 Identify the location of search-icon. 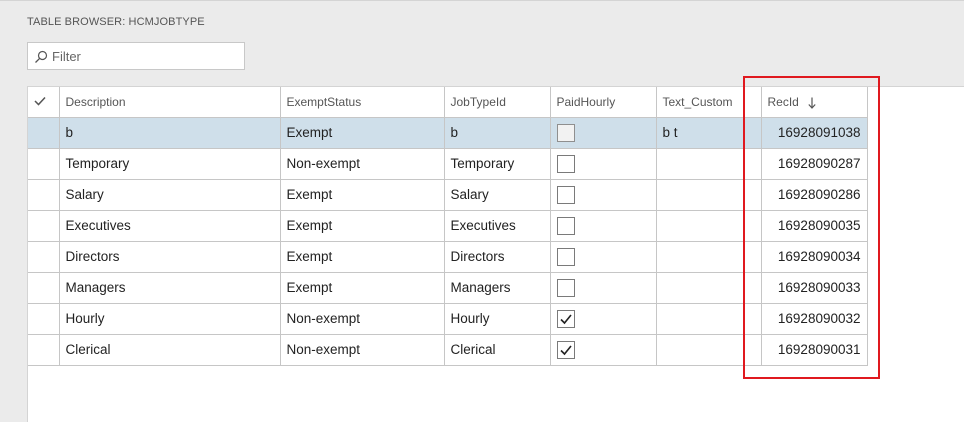
(41, 56).